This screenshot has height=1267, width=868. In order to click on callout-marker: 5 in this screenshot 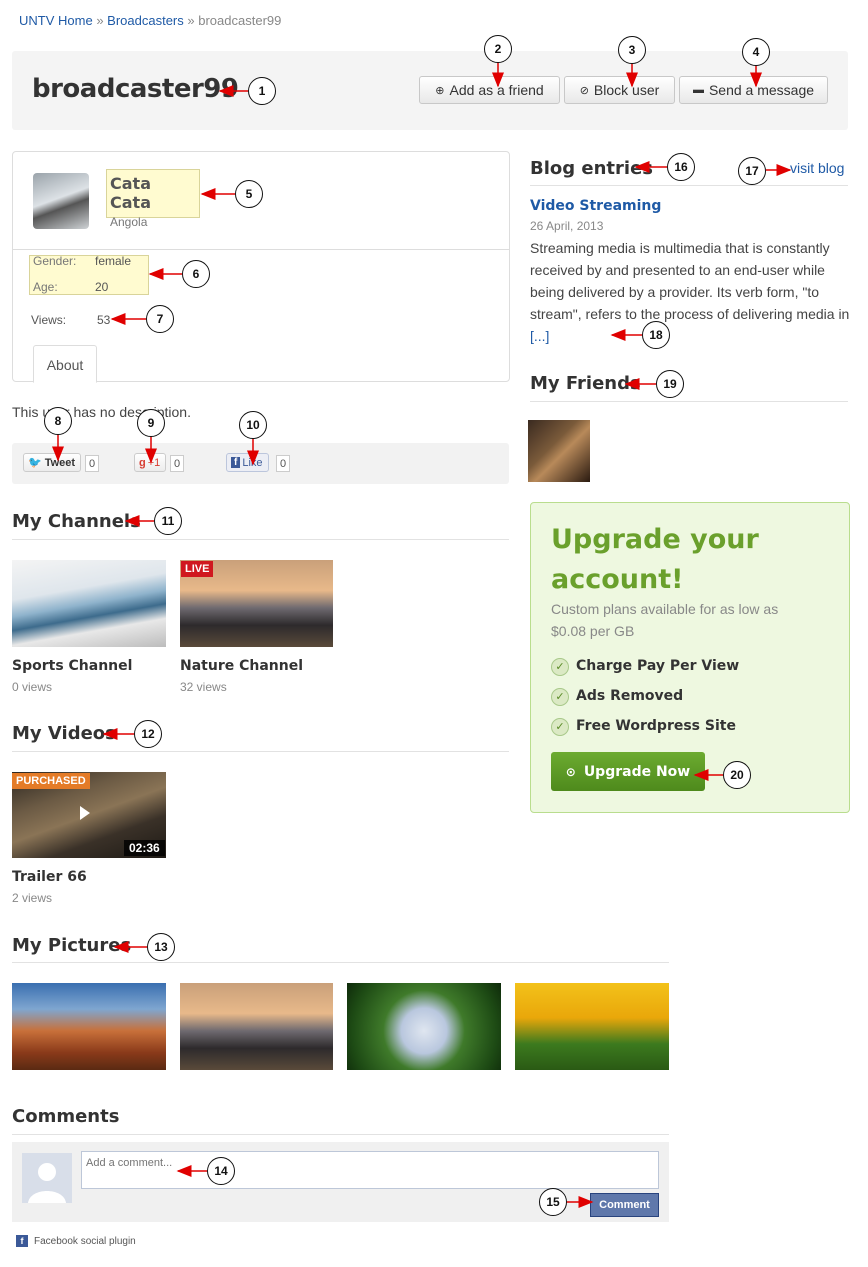, I will do `click(249, 194)`.